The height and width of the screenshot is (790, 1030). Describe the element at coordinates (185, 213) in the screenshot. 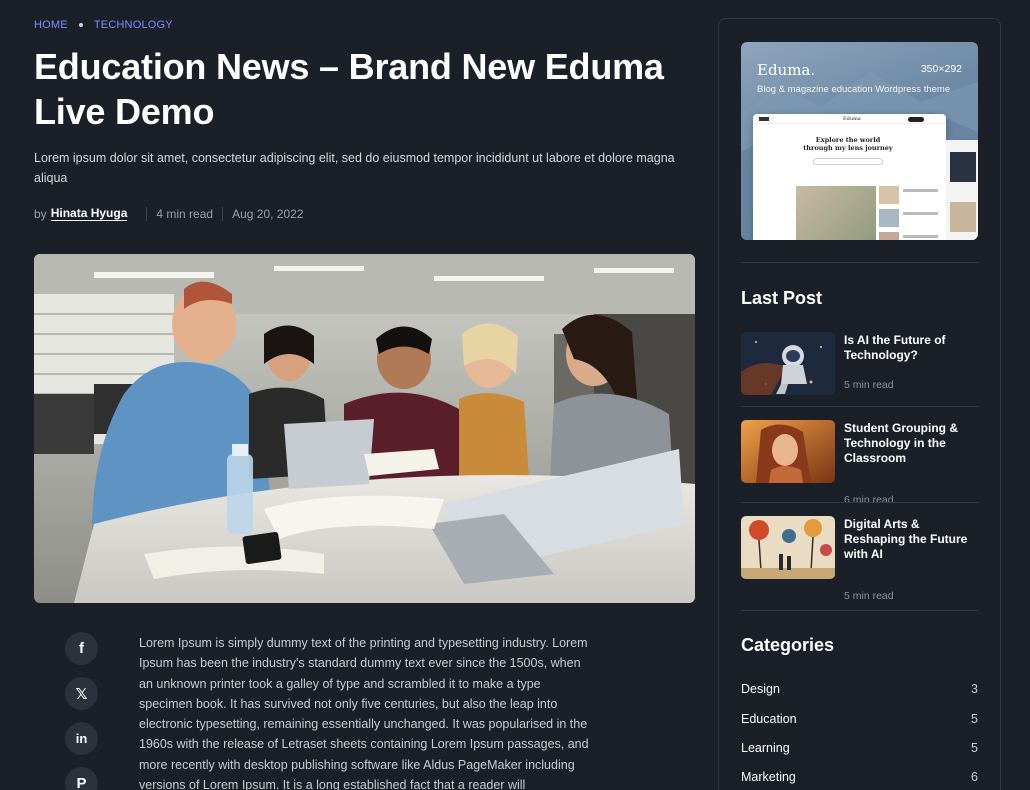

I see `read-time: 4 min read` at that location.